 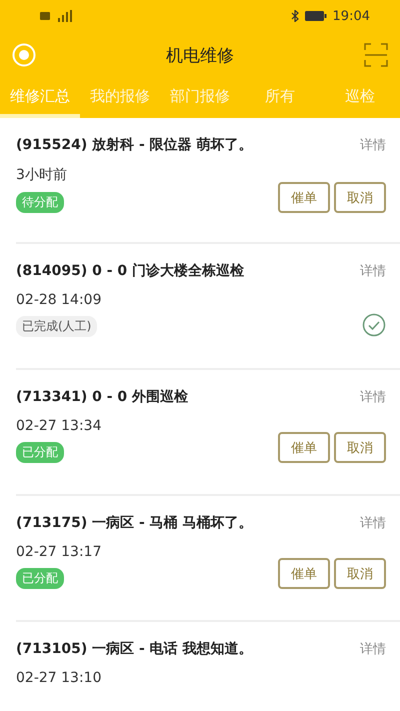 I want to click on signal-icon, so click(x=57, y=16).